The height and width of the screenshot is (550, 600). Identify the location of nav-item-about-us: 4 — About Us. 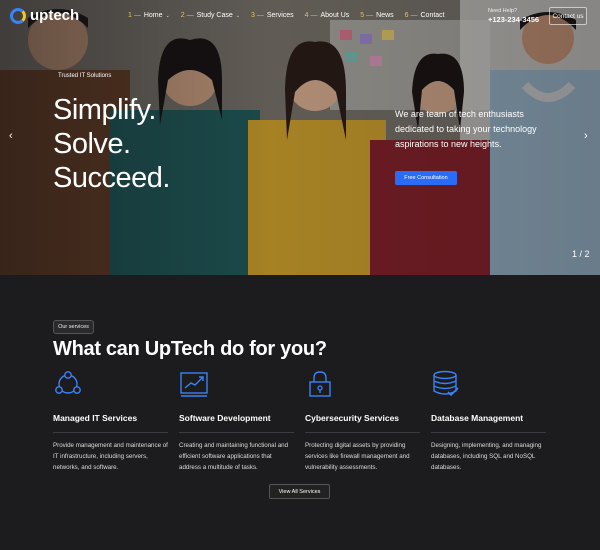
(327, 15).